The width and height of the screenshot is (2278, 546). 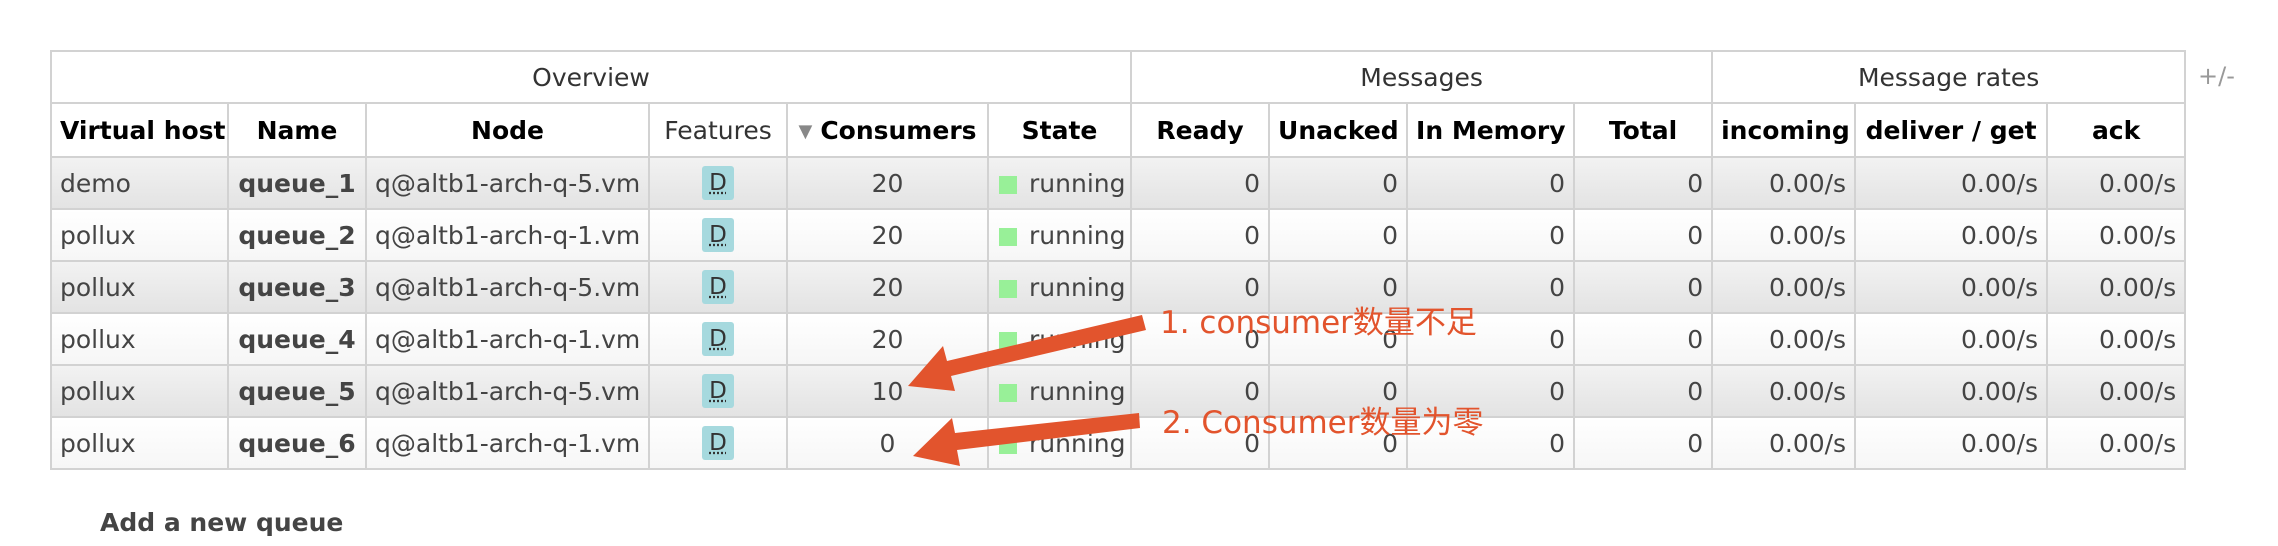 What do you see at coordinates (887, 391) in the screenshot?
I see `consumers-cell: 10` at bounding box center [887, 391].